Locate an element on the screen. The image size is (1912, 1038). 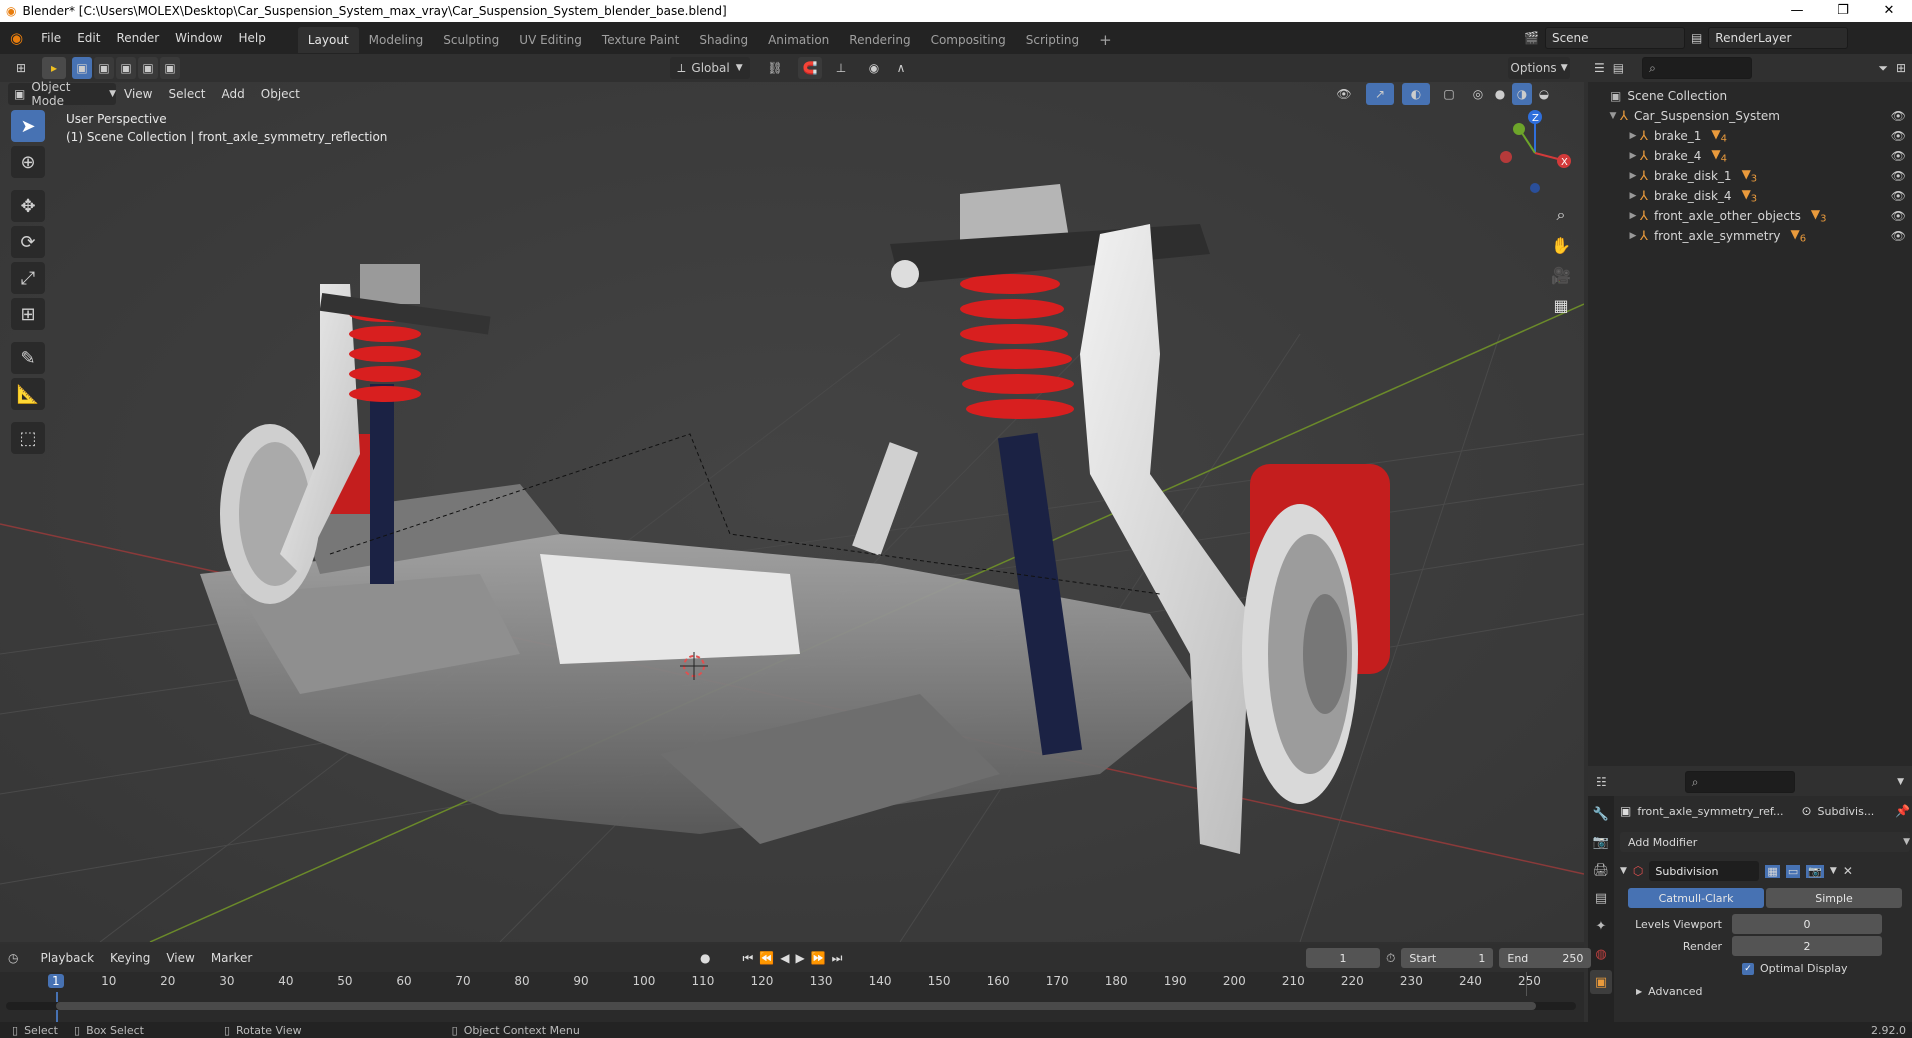
select-intersect-icon: ▣ is located at coordinates (170, 68).